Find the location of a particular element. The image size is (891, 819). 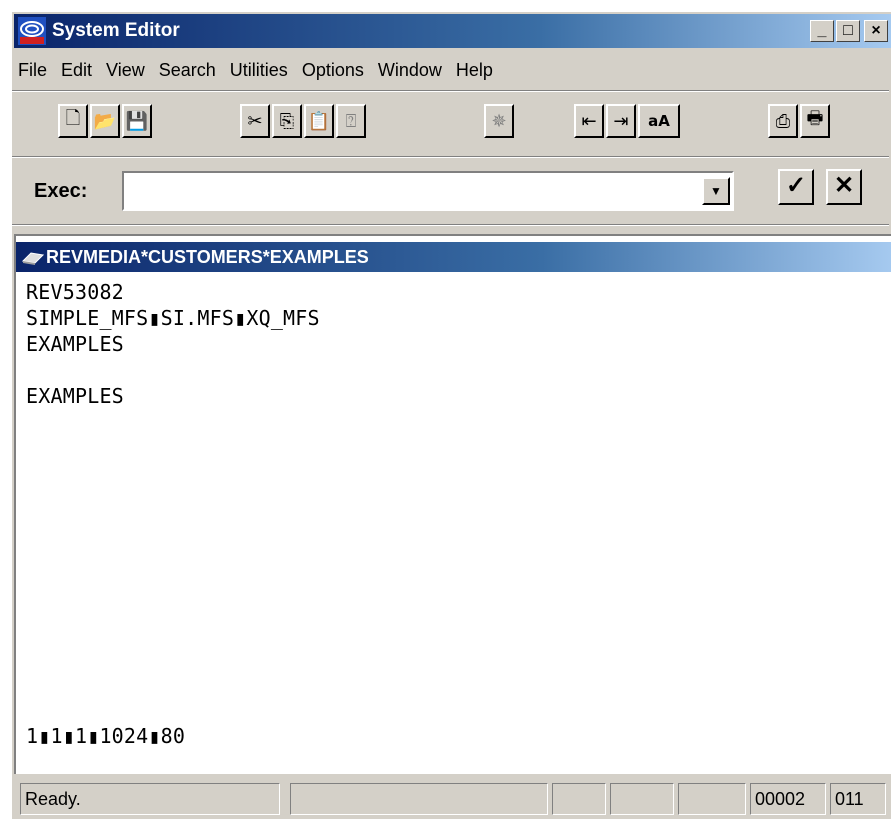

toolbar: 🗋 📂 💾 ✂ ⎘ 📋 ⍰ ✵ ⇤ ⇥ aA ⎙ 🖶 is located at coordinates (452, 124).